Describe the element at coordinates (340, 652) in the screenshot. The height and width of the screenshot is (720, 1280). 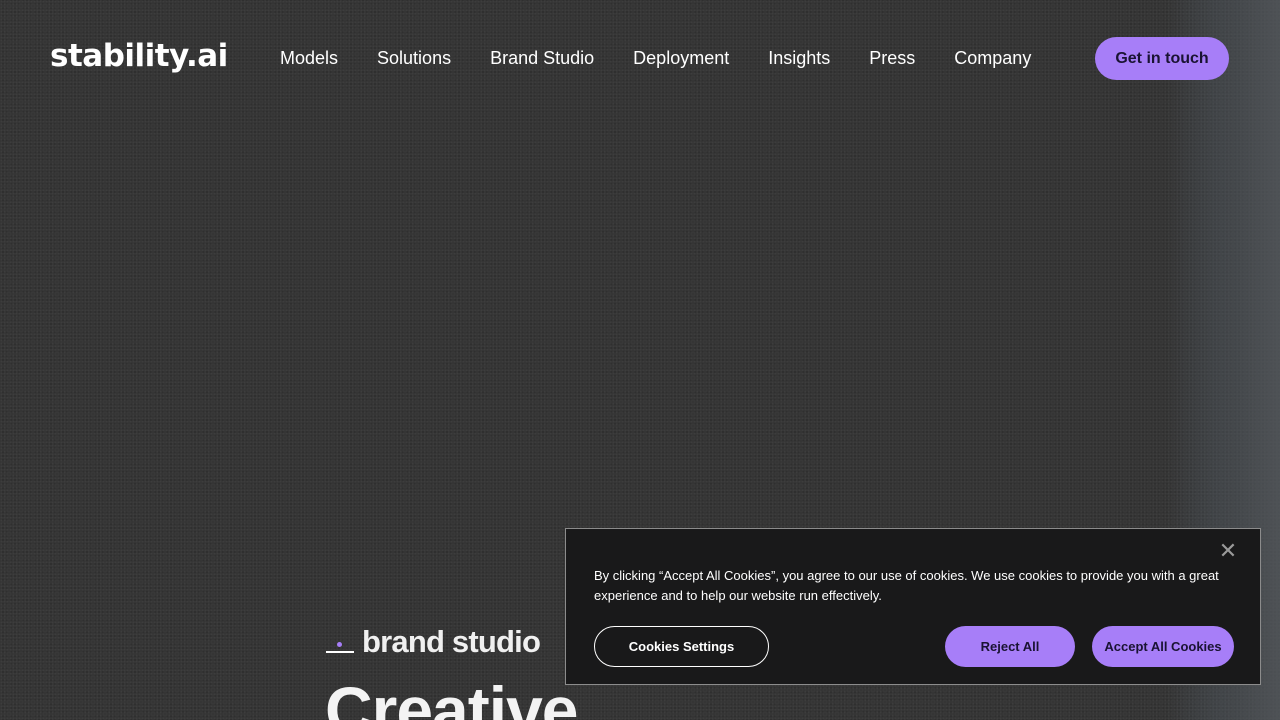
I see `brand-studio-underline` at that location.